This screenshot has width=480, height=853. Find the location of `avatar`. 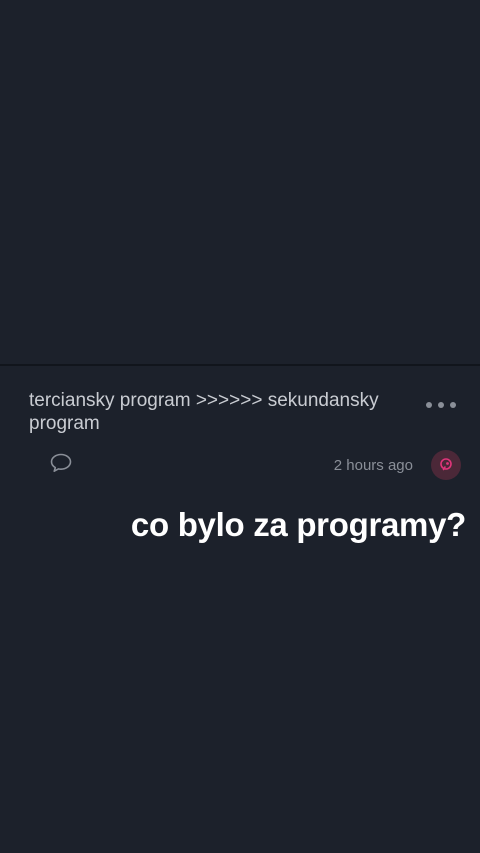

avatar is located at coordinates (446, 465).